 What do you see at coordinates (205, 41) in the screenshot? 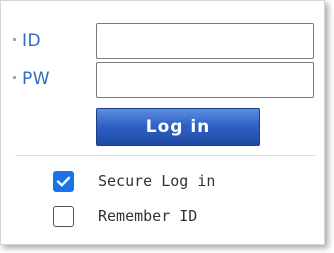
I see `id-input` at bounding box center [205, 41].